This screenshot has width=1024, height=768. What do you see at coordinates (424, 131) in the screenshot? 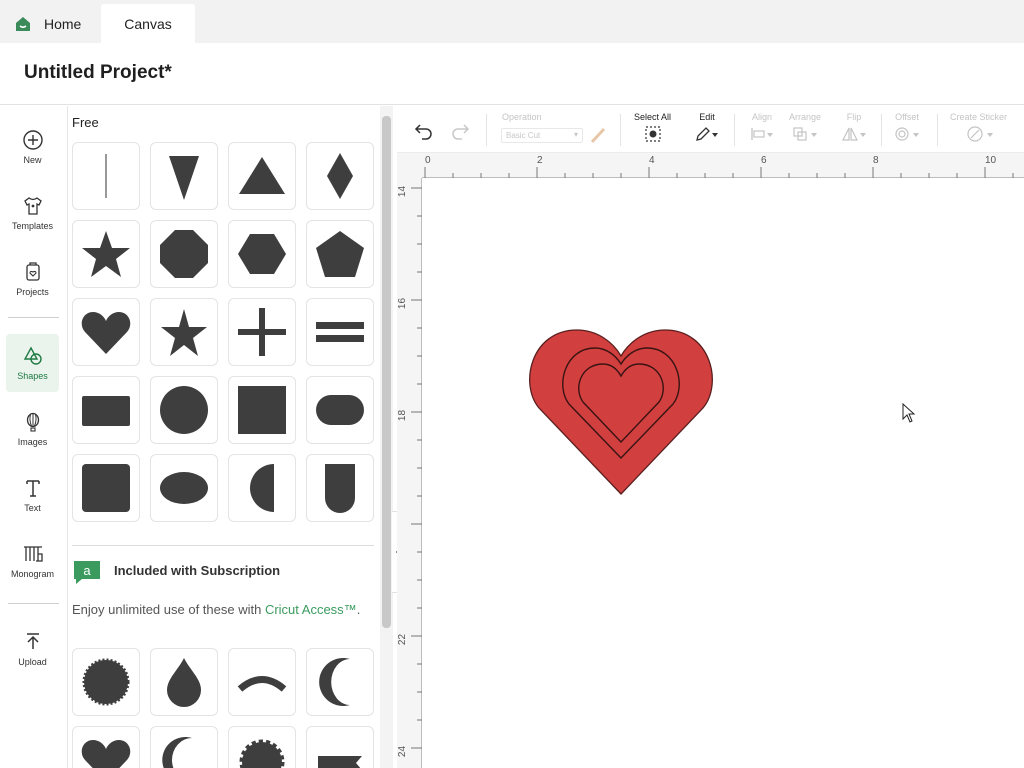
I see `undo-icon` at bounding box center [424, 131].